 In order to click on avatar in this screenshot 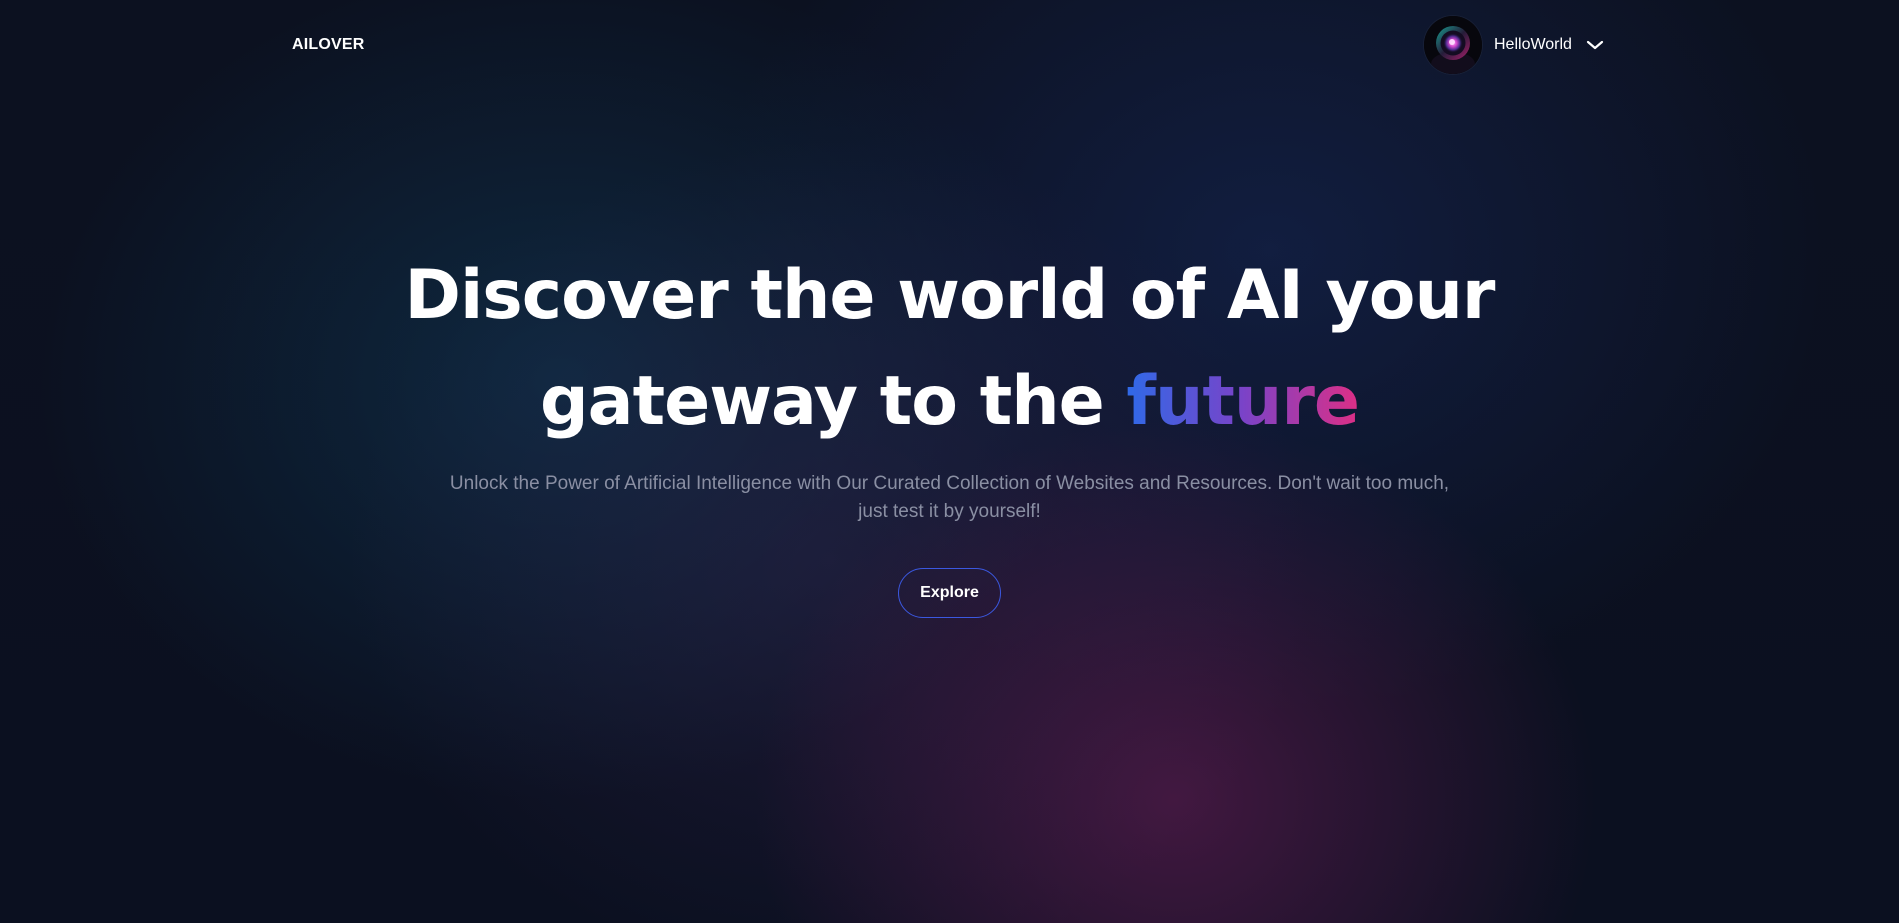, I will do `click(1453, 45)`.